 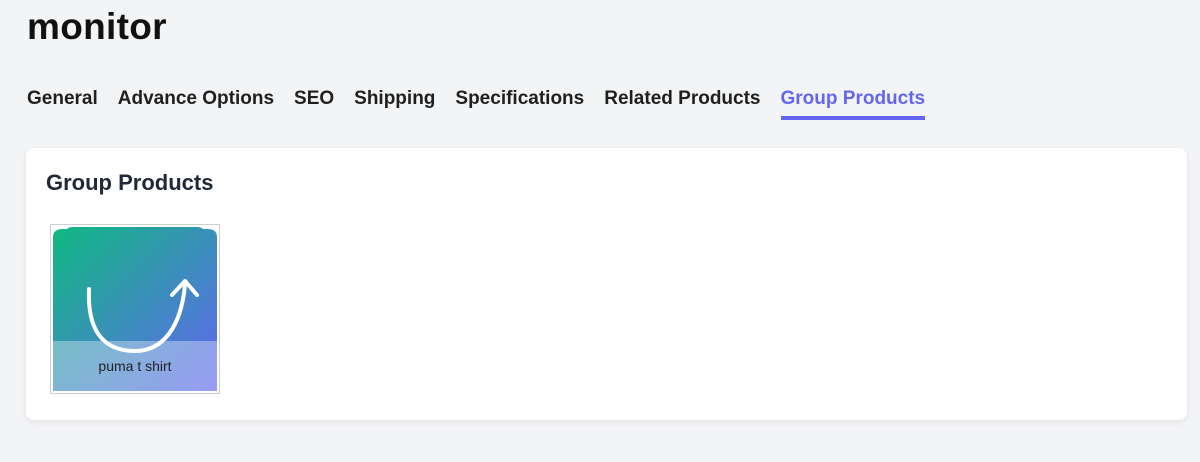 What do you see at coordinates (135, 366) in the screenshot?
I see `product-name: puma t shirt` at bounding box center [135, 366].